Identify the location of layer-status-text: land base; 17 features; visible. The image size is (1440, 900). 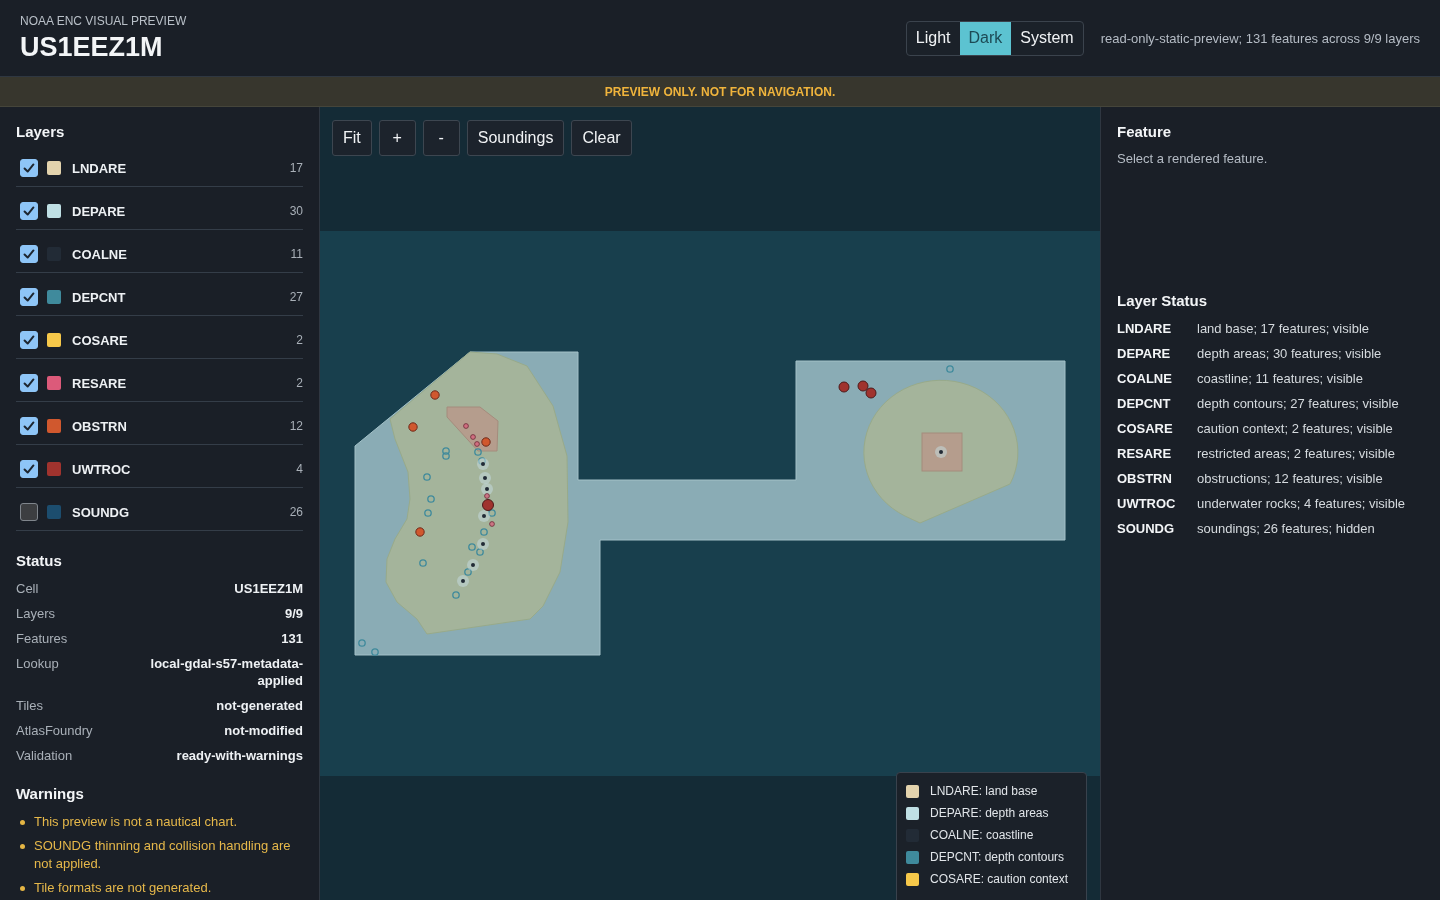
(1283, 329).